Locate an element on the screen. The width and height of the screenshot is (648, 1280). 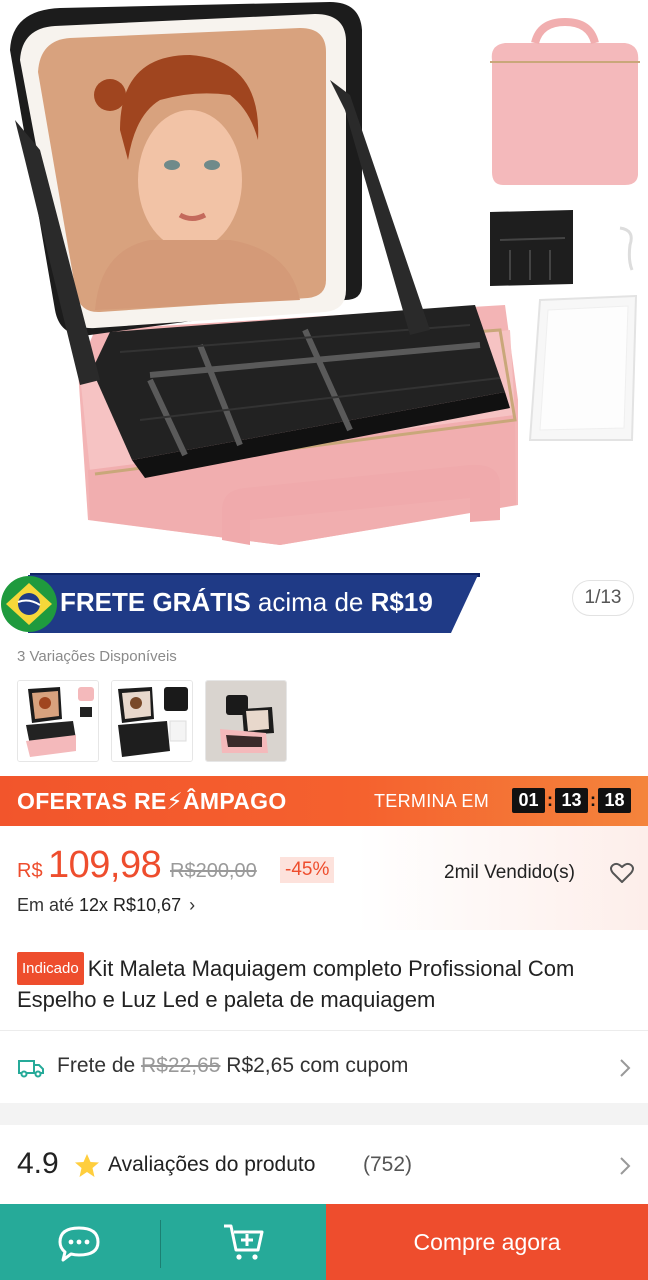
divider is located at coordinates (324, 1030).